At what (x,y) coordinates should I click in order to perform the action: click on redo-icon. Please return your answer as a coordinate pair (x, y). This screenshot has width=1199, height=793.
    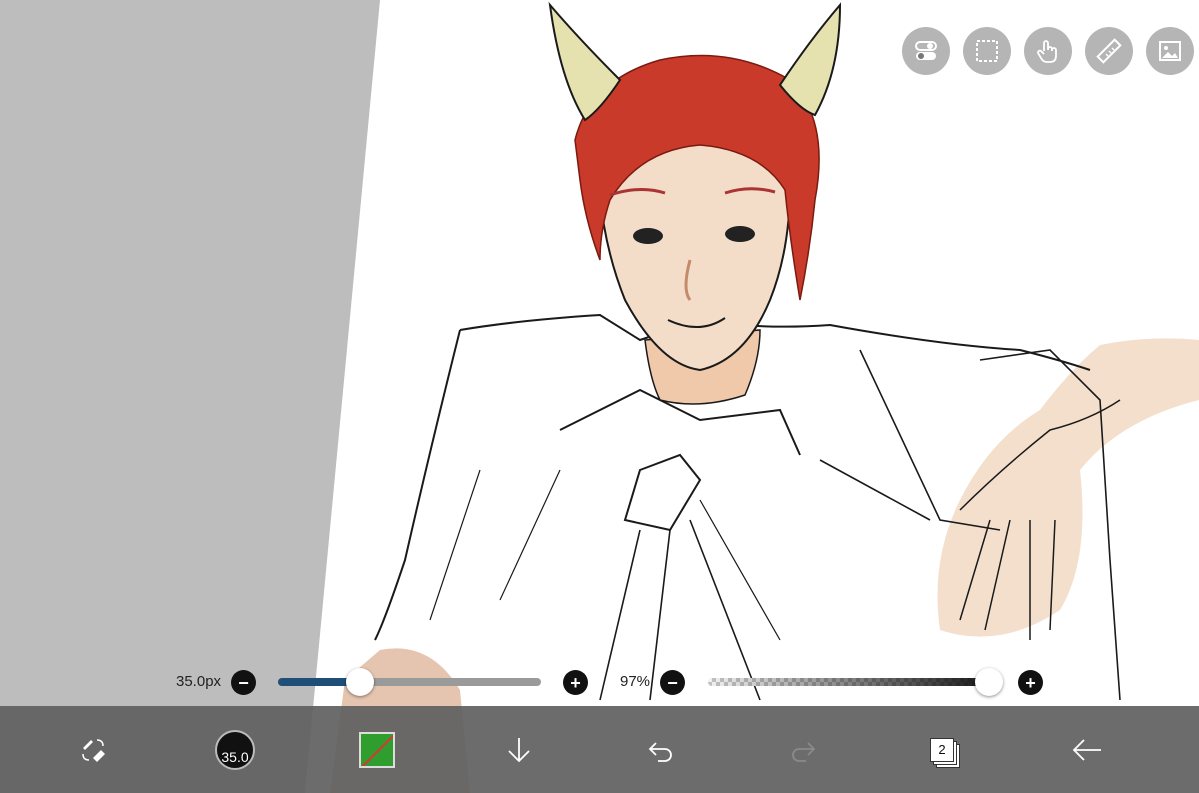
    Looking at the image, I should click on (804, 751).